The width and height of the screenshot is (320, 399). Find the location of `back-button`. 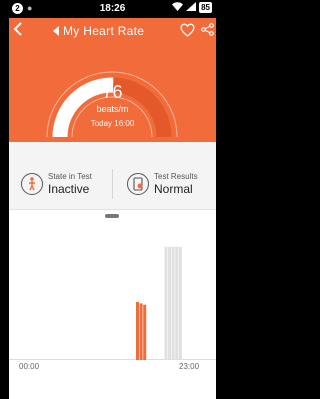

back-button is located at coordinates (18, 31).